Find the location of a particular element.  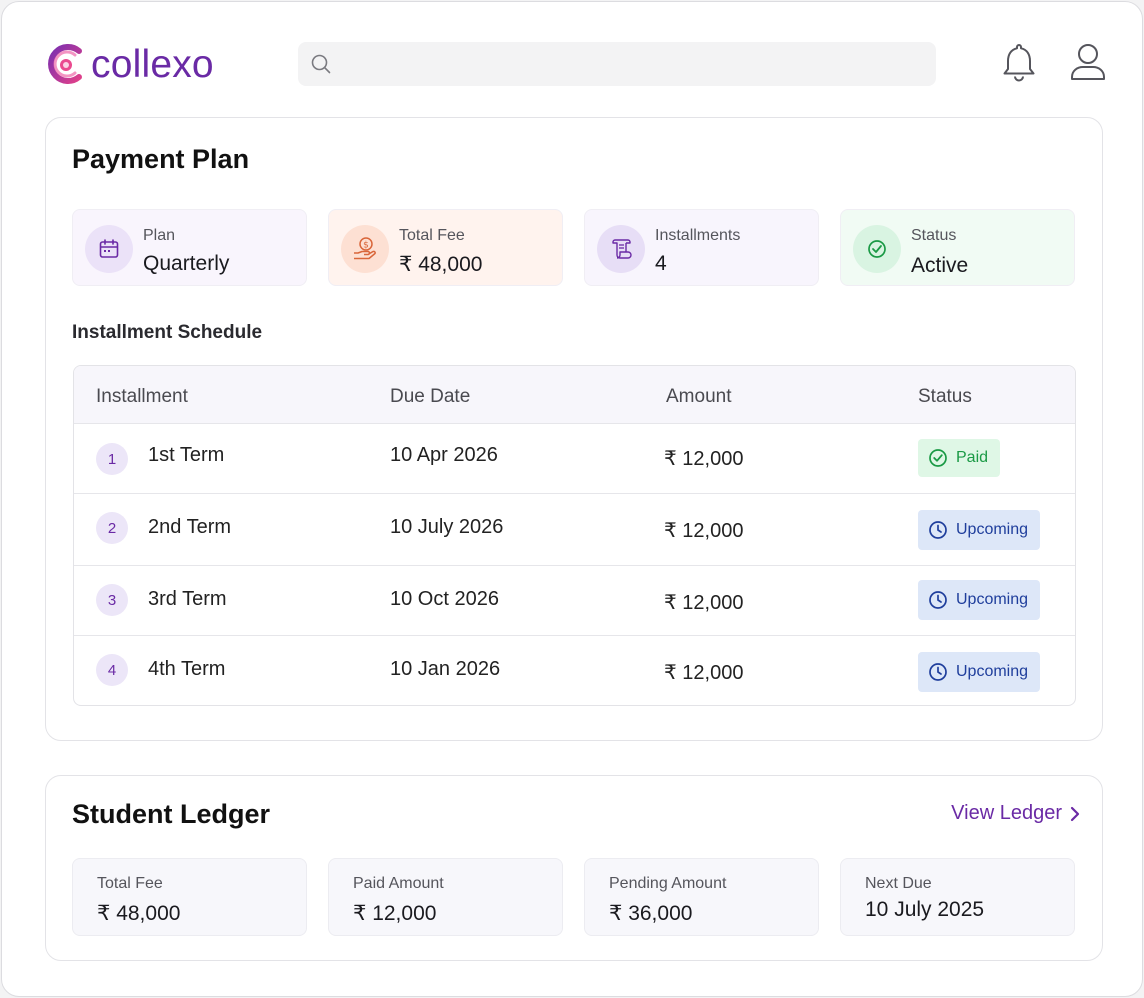

search-icon is located at coordinates (321, 64).